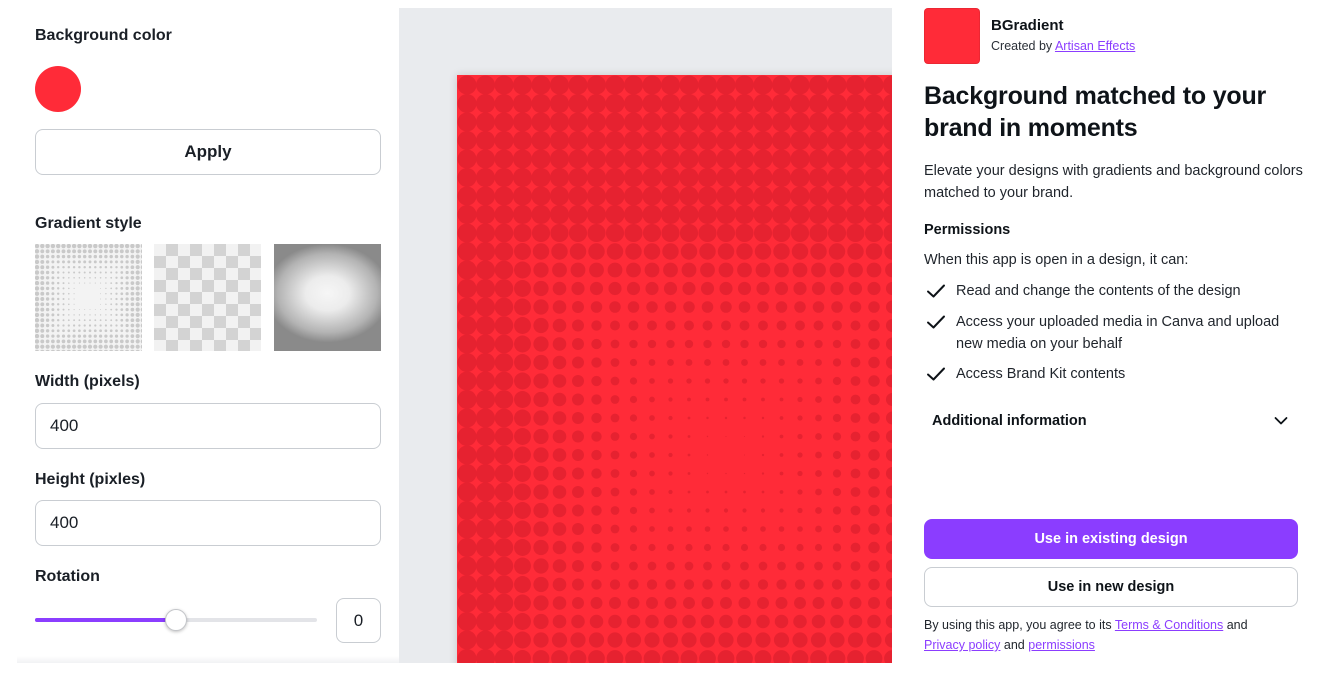  Describe the element at coordinates (358, 620) in the screenshot. I see `rotation-input` at that location.